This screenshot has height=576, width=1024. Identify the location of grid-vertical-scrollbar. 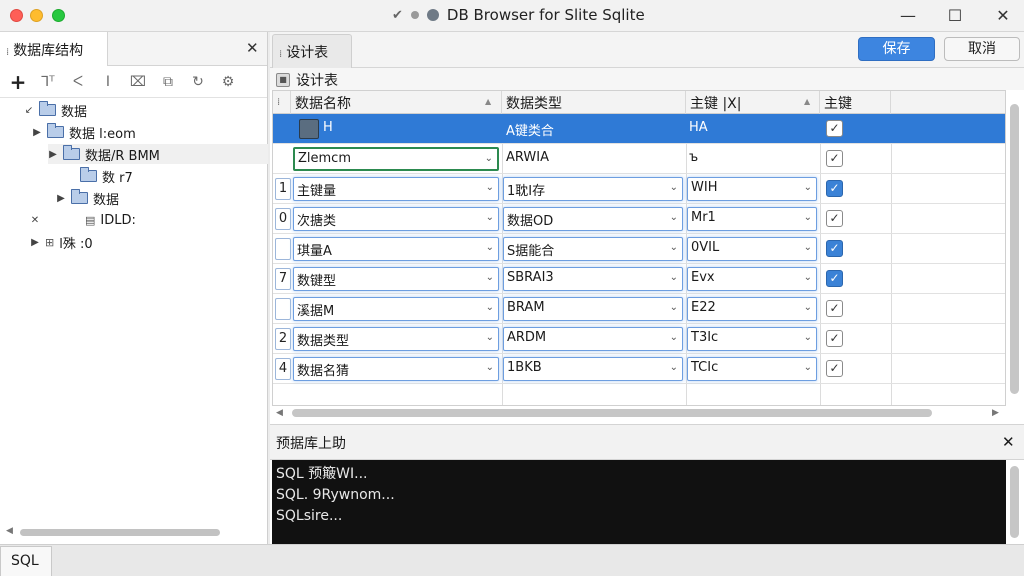
(1015, 248).